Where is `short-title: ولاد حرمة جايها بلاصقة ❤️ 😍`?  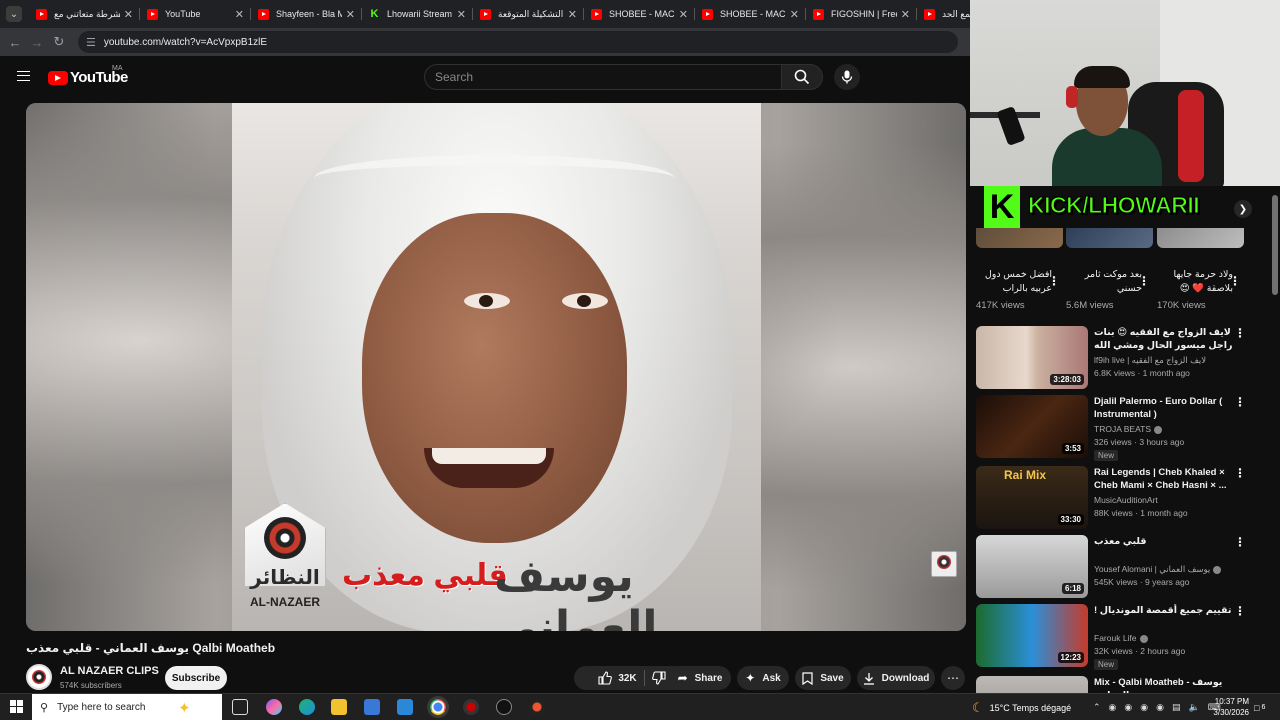
short-title: ولاد حرمة جايها بلاصقة ❤️ 😍 is located at coordinates (1195, 282).